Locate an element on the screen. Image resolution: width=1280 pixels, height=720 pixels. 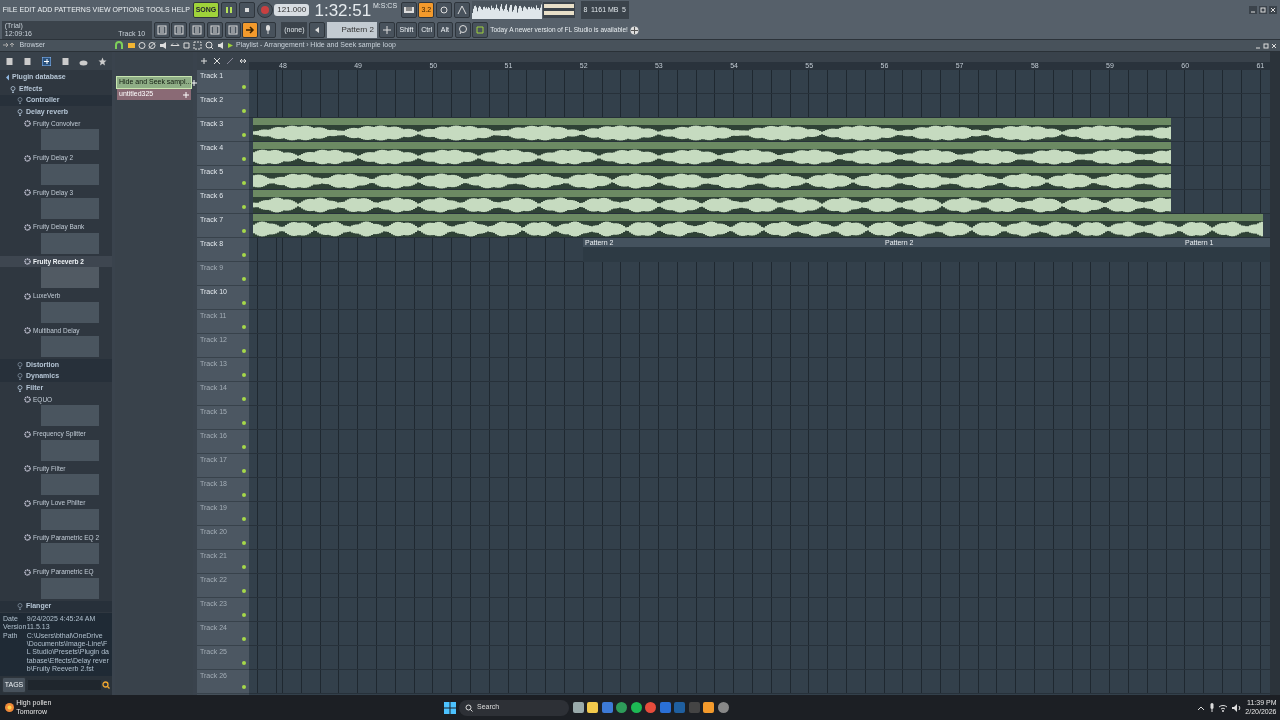
speaker-icon is located at coordinates (1236, 707).